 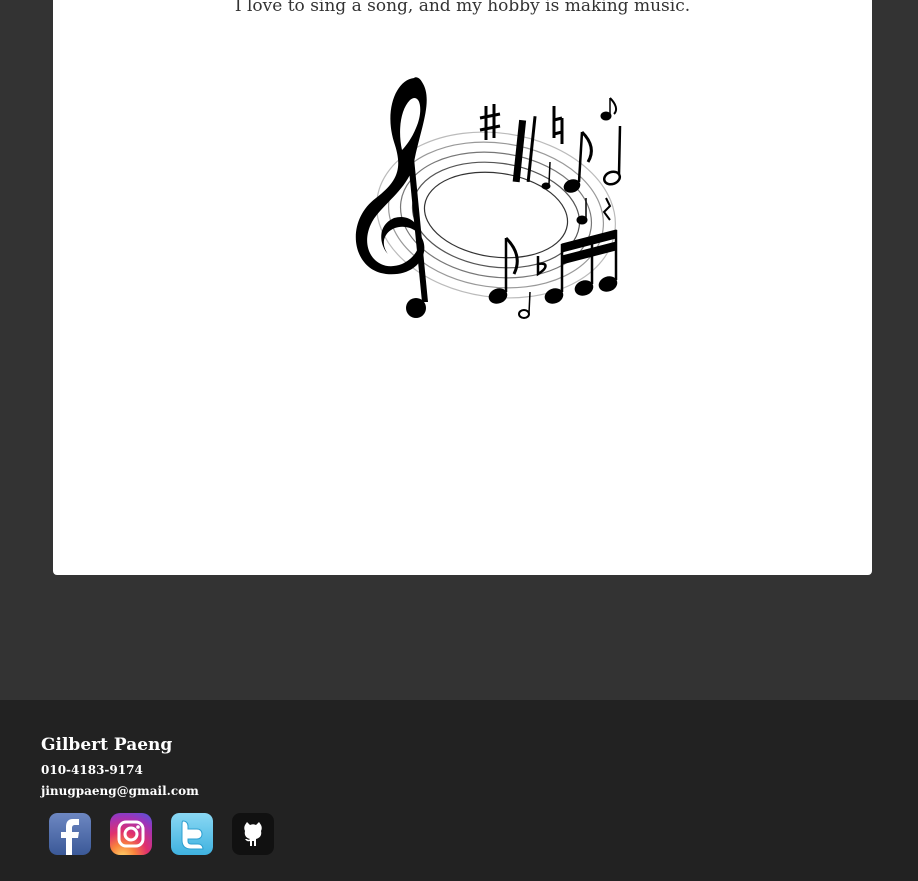 I want to click on treble-clef, so click(x=391, y=197).